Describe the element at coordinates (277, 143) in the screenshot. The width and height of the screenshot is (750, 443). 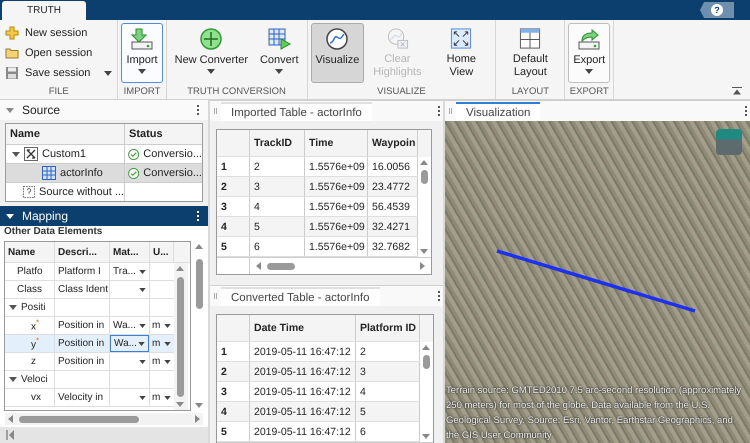
I see `column-header: TrackID` at that location.